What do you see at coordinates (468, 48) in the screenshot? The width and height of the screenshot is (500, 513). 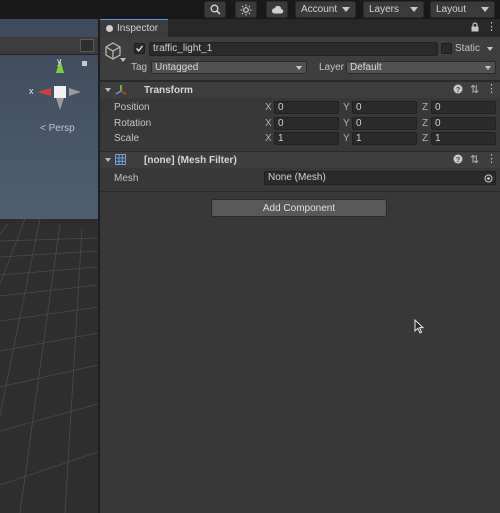 I see `static-label: Static` at bounding box center [468, 48].